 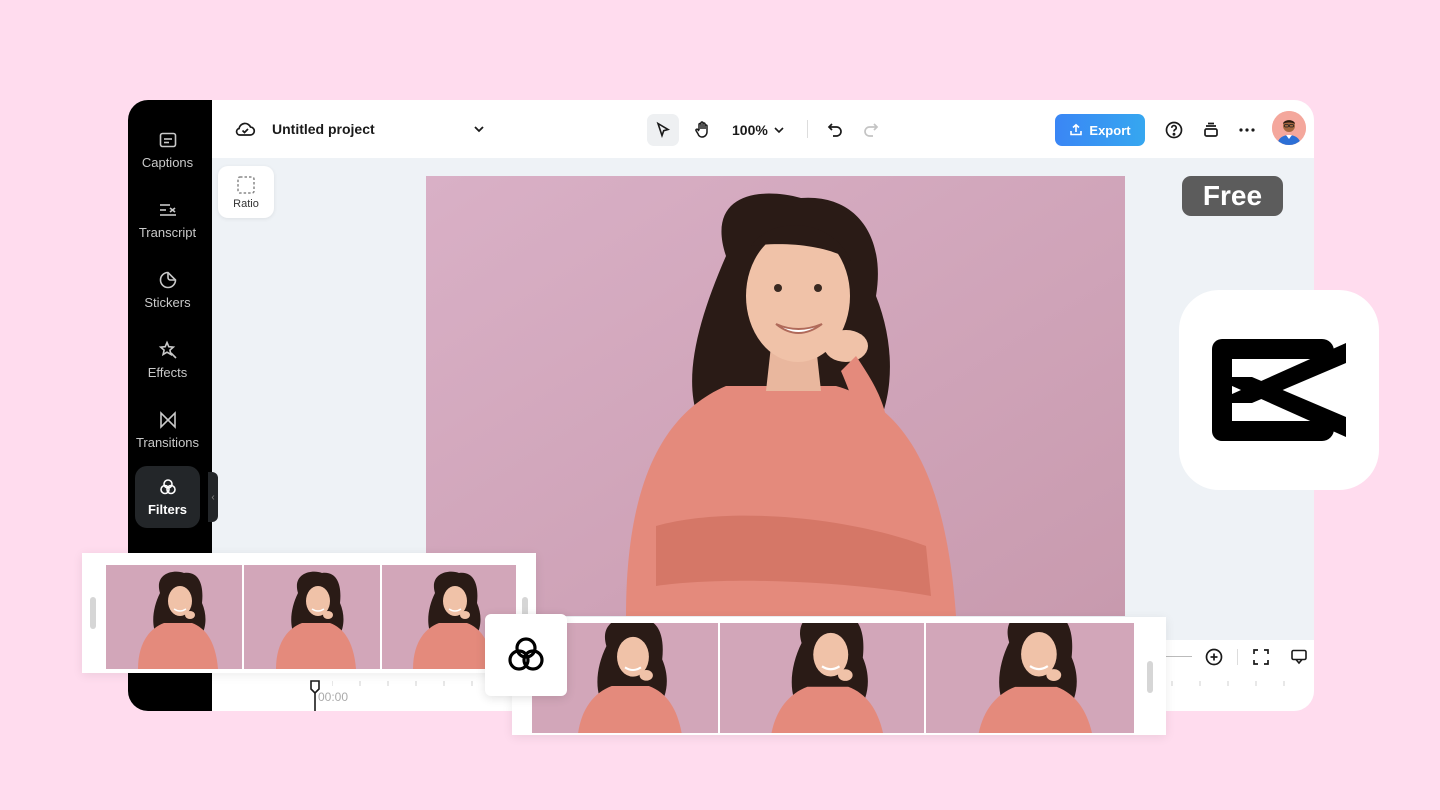 What do you see at coordinates (333, 697) in the screenshot?
I see `timecode: 00:00` at bounding box center [333, 697].